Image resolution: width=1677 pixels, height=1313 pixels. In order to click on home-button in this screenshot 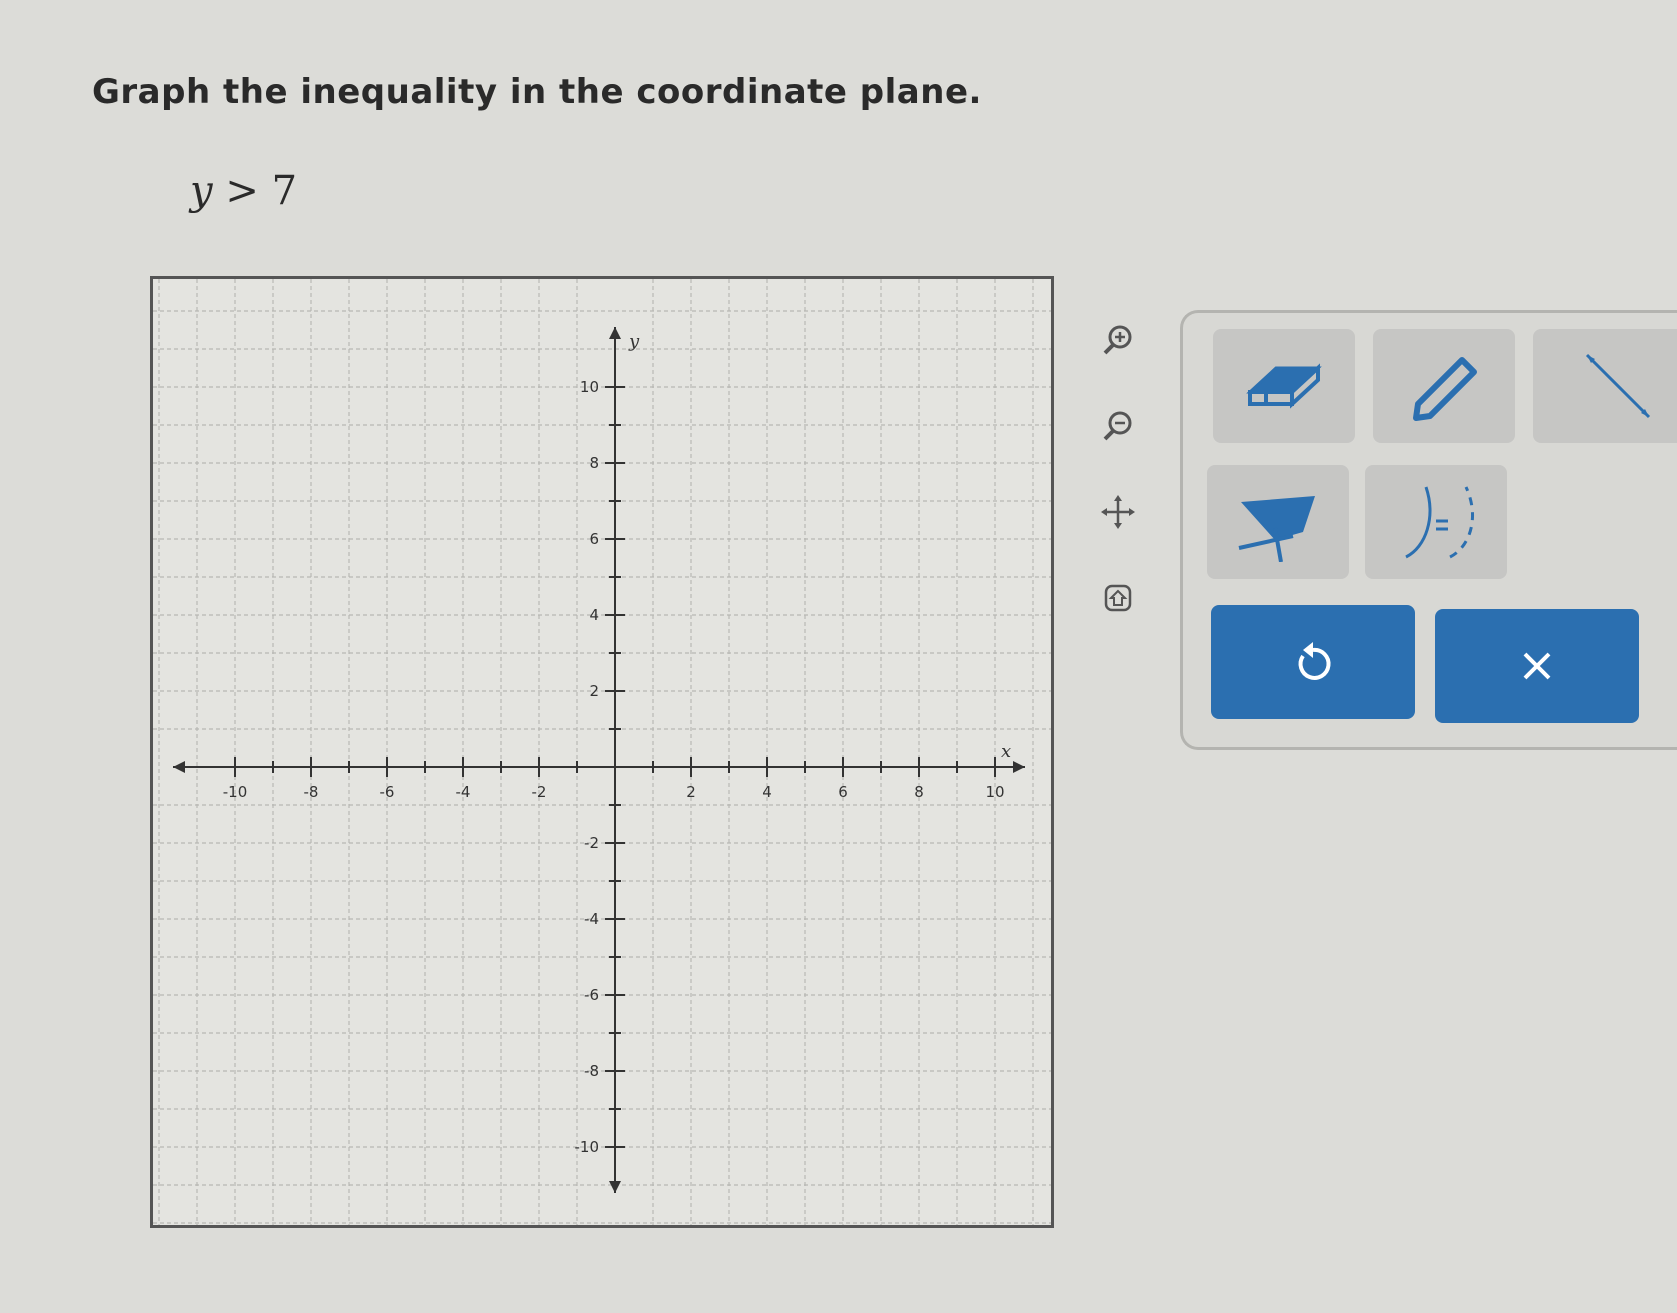, I will do `click(1118, 598)`.